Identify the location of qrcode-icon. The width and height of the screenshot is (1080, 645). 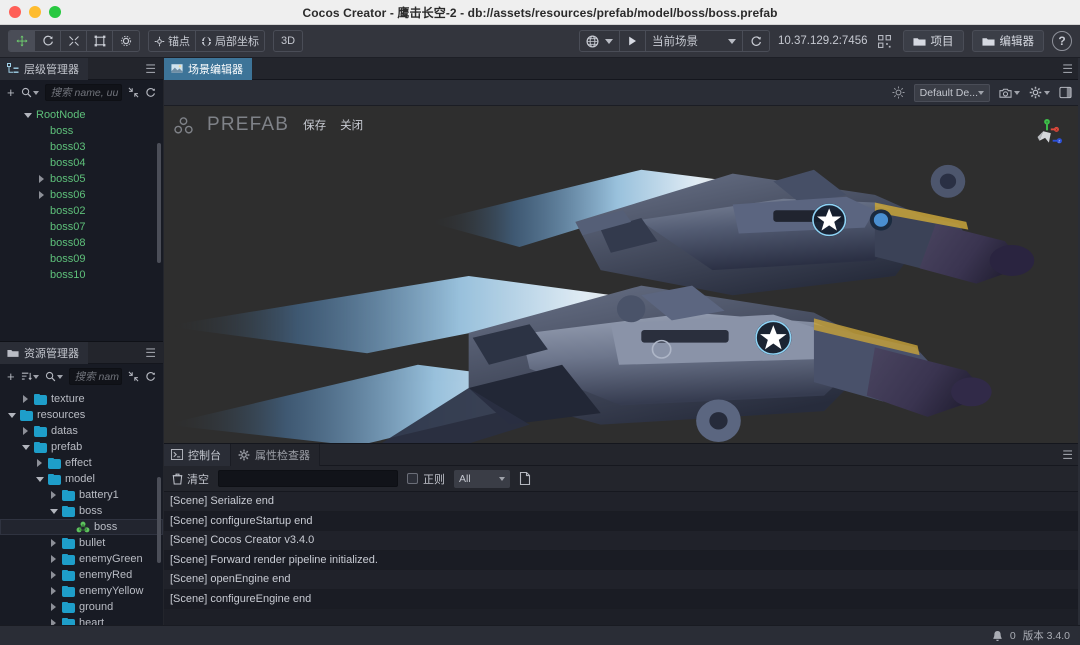
(884, 41).